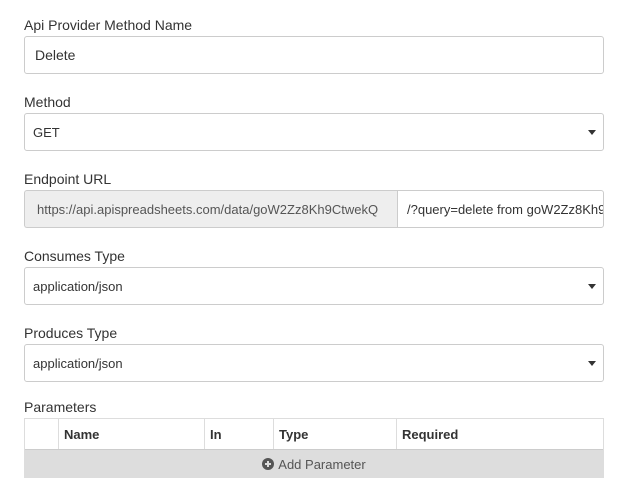 This screenshot has width=634, height=494. What do you see at coordinates (71, 333) in the screenshot?
I see `produces-type-label: Produces Type` at bounding box center [71, 333].